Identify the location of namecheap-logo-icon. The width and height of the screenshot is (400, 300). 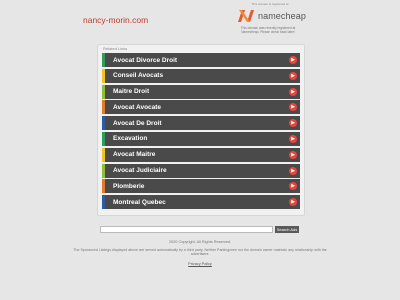
(246, 16).